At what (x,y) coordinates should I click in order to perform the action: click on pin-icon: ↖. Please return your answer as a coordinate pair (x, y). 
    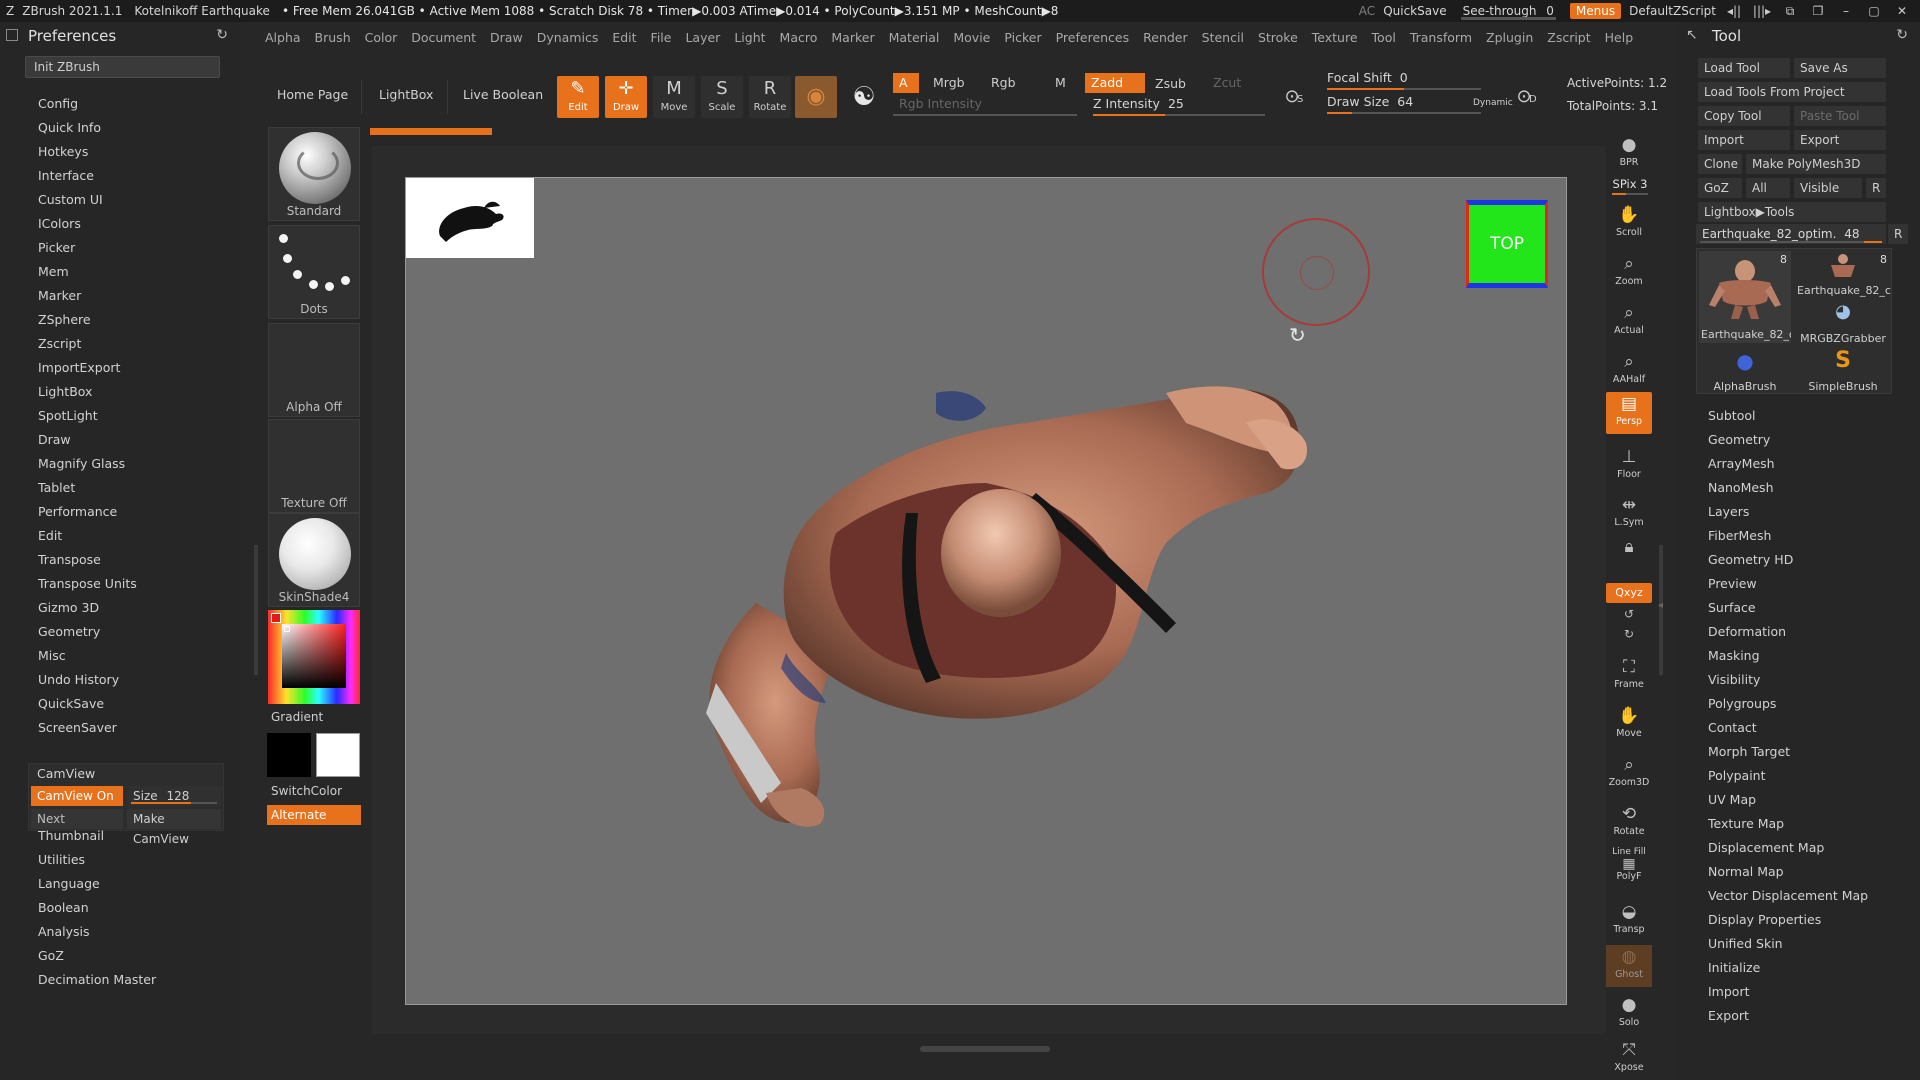
    Looking at the image, I should click on (1692, 35).